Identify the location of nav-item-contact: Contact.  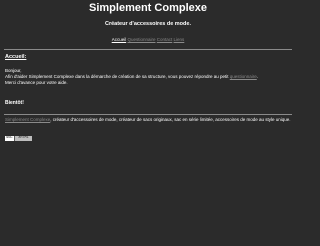
(165, 39).